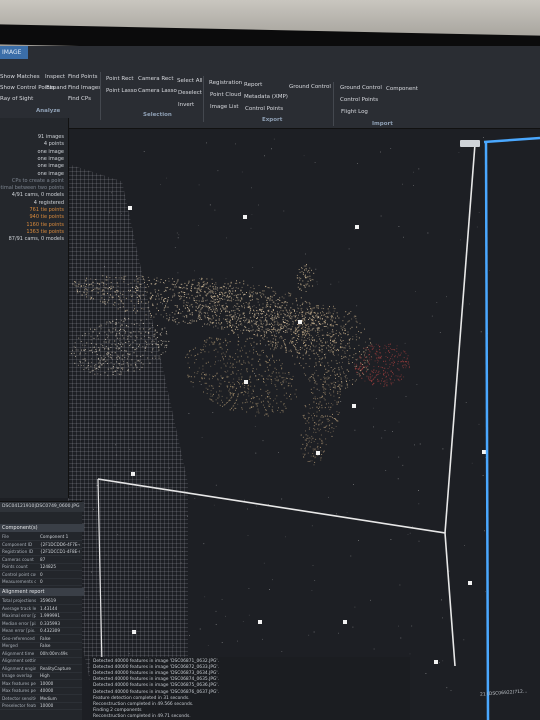 The width and height of the screenshot is (540, 720). Describe the element at coordinates (19, 581) in the screenshot. I see `property-key: Measurements count` at that location.